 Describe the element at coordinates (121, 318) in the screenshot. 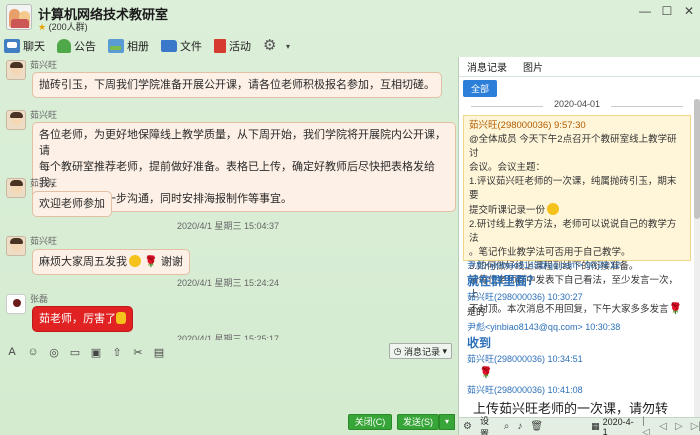

I see `thumbs-up-icon` at that location.